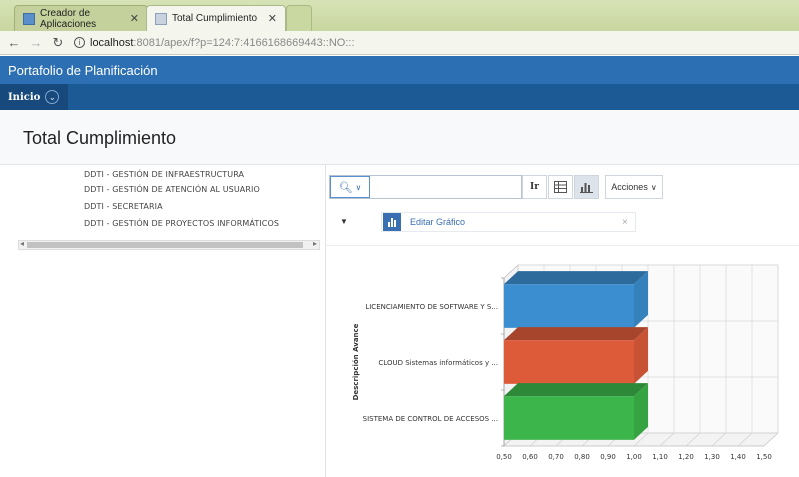 Image resolution: width=799 pixels, height=477 pixels. Describe the element at coordinates (660, 457) in the screenshot. I see `x-tick-label: 1,10` at that location.